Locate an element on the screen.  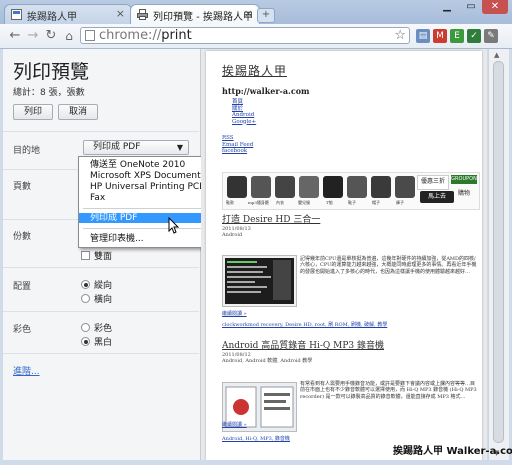
tab-bar: 挨踢路人甲 × 列印預覽 - 挨踢路人甲 × + ▁ ▭ ✕ is located at coordinates (256, 12).